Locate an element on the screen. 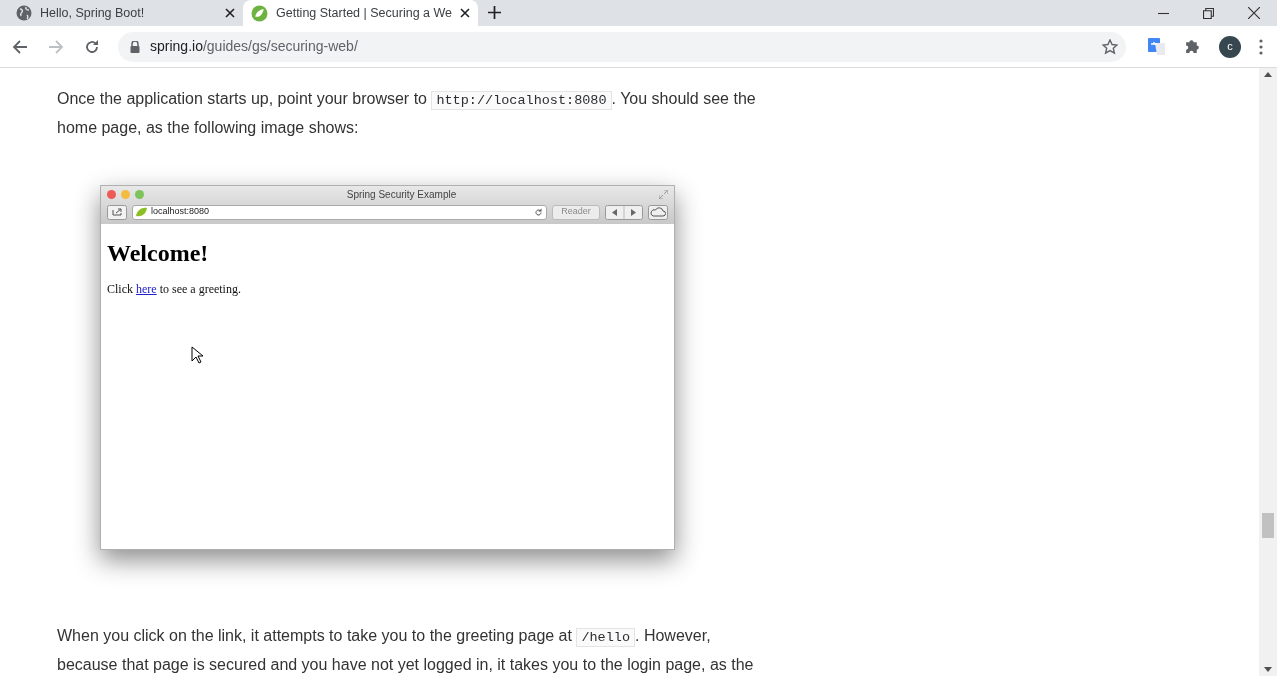  inline-code: http://localhost:8080 is located at coordinates (521, 100).